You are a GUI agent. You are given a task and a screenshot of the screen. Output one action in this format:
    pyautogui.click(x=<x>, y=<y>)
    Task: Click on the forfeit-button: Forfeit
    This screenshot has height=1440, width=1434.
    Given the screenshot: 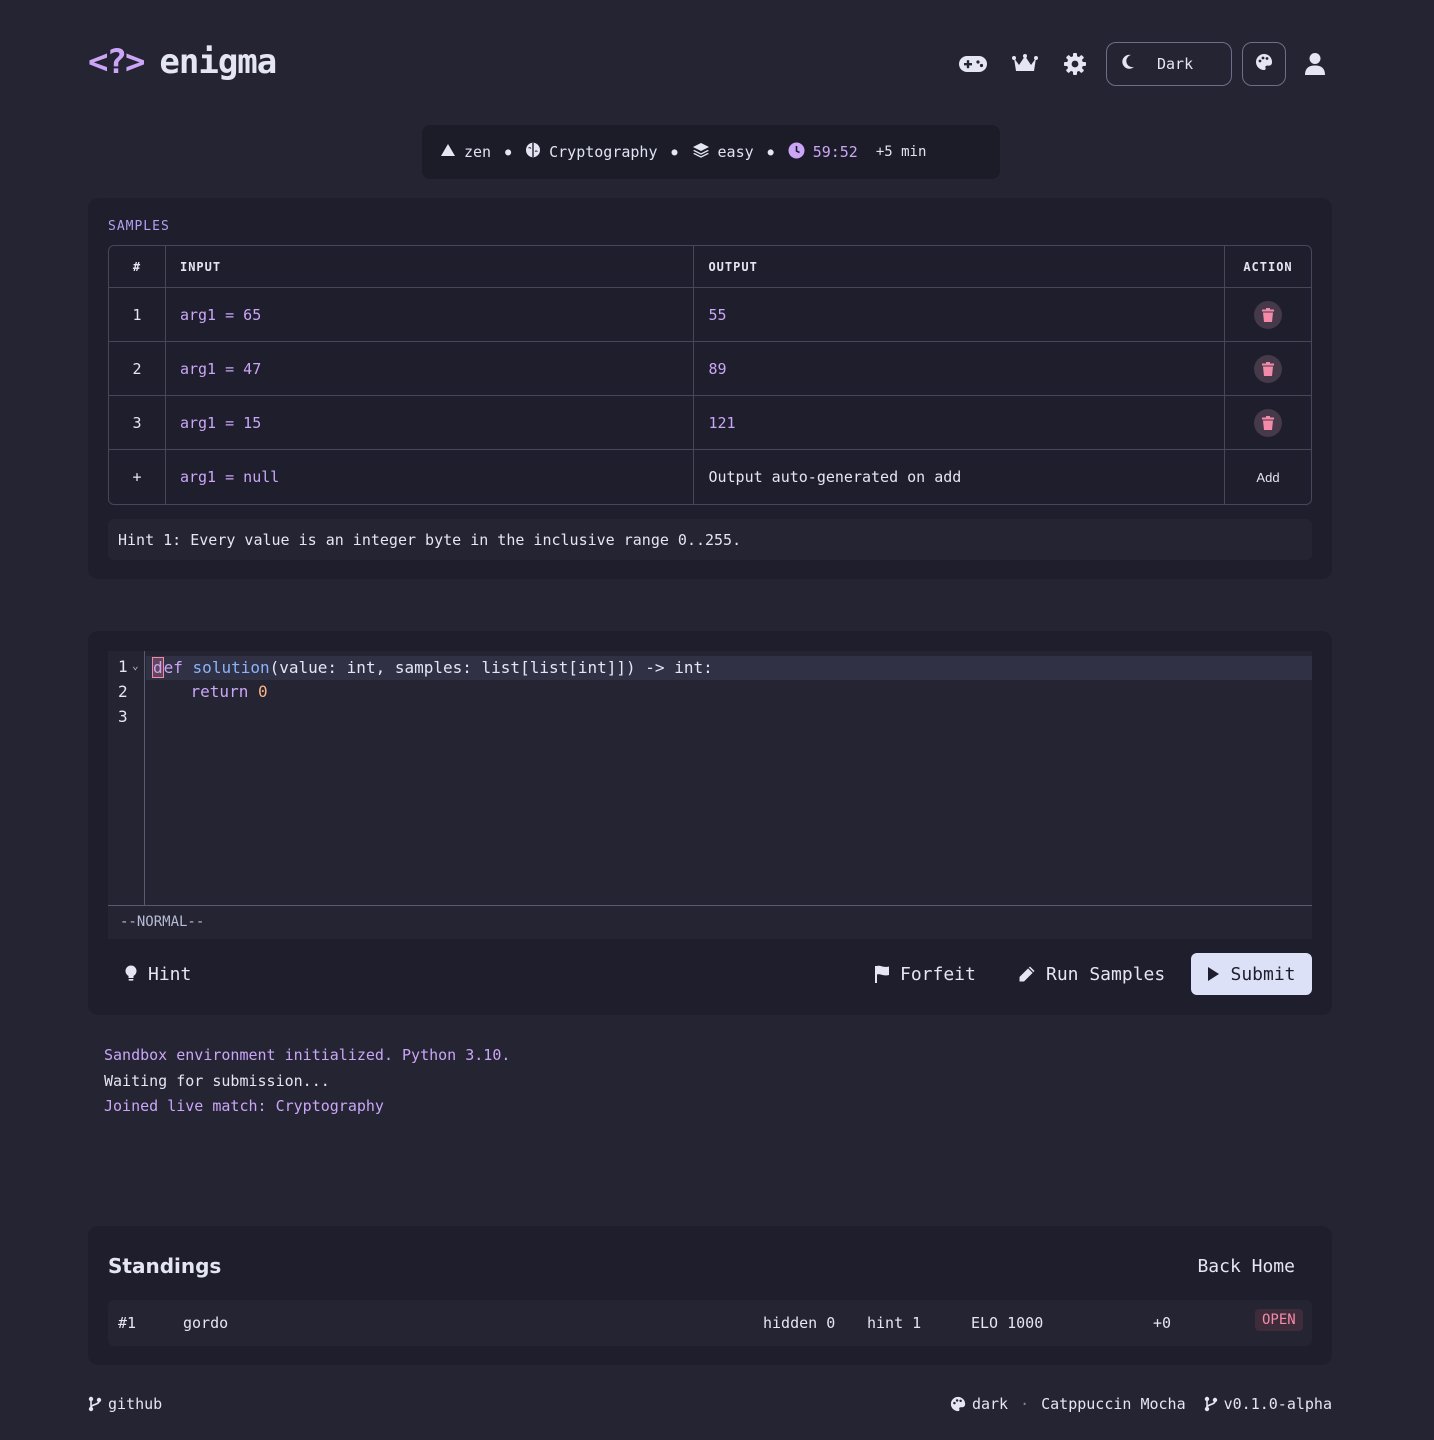 What is the action you would take?
    pyautogui.click(x=925, y=974)
    